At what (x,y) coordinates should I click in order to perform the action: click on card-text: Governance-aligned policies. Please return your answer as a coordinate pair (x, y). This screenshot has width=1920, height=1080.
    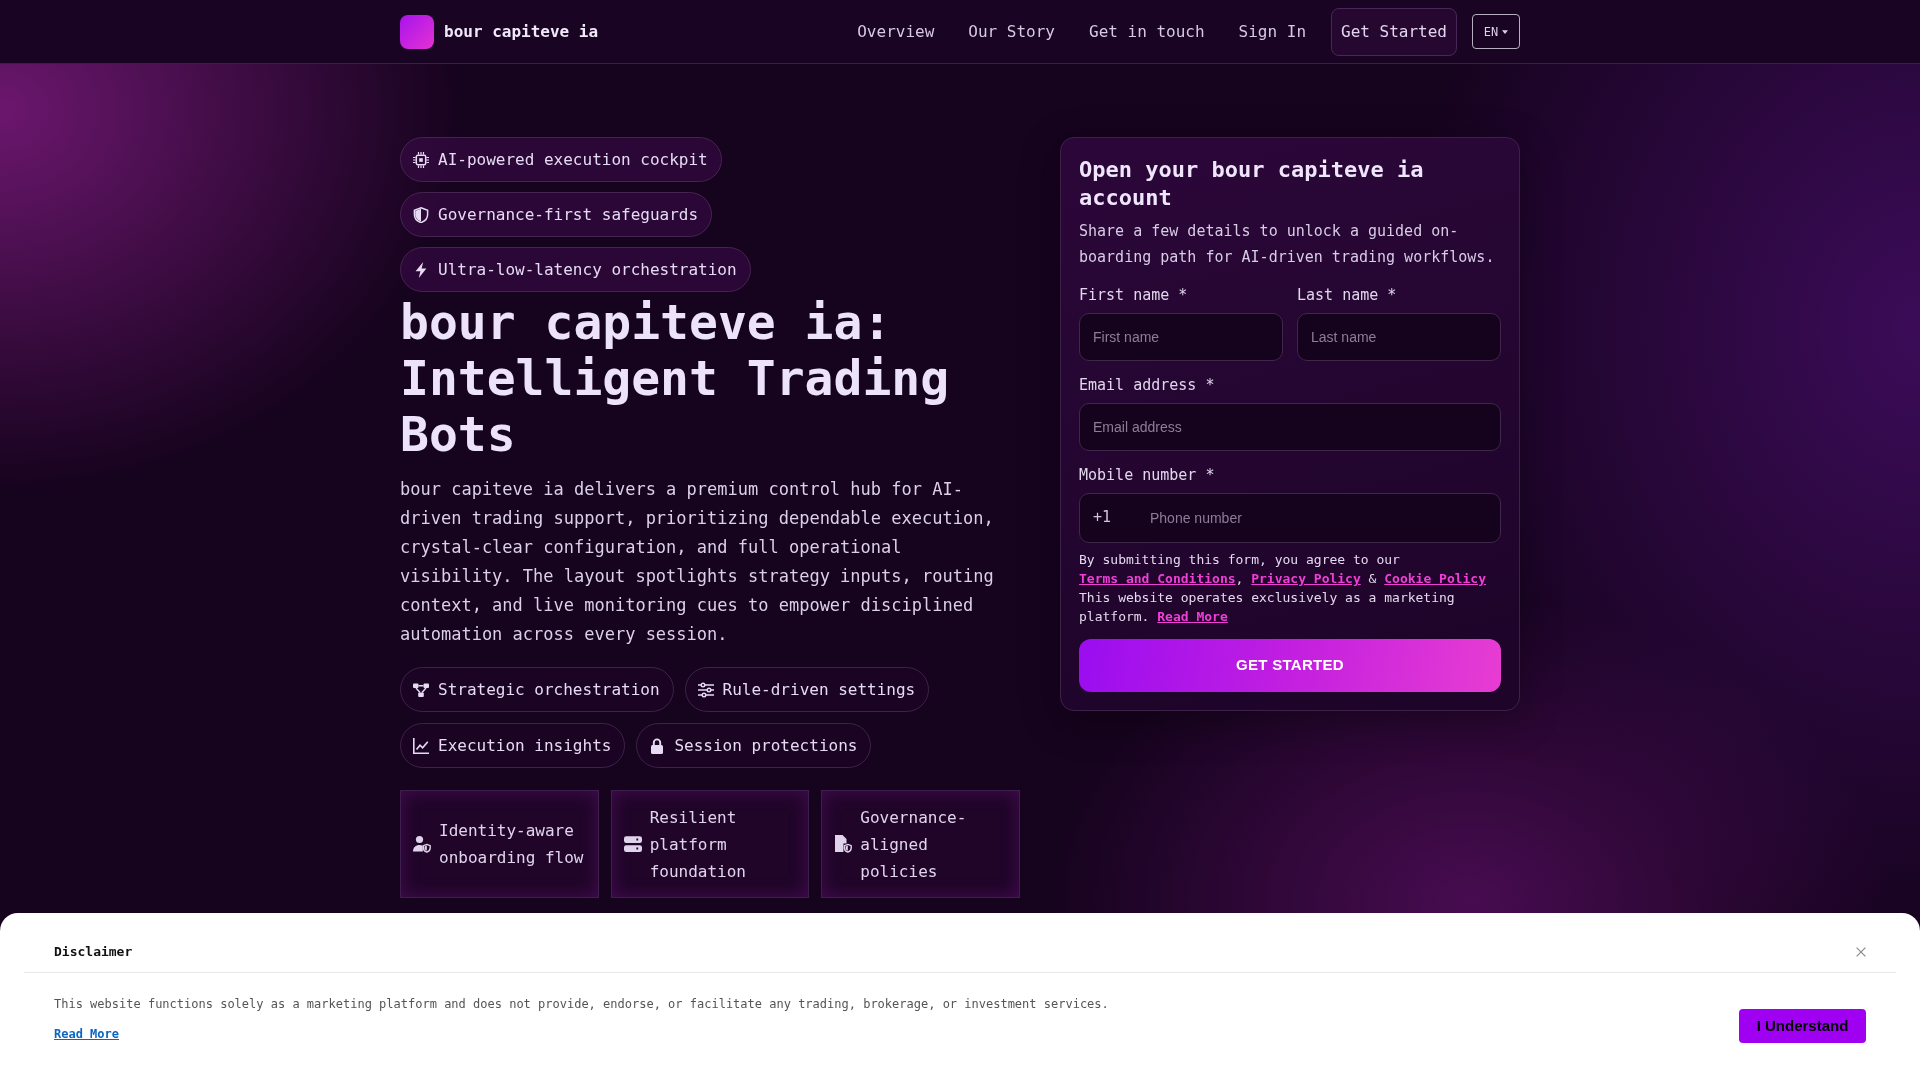
    Looking at the image, I should click on (914, 844).